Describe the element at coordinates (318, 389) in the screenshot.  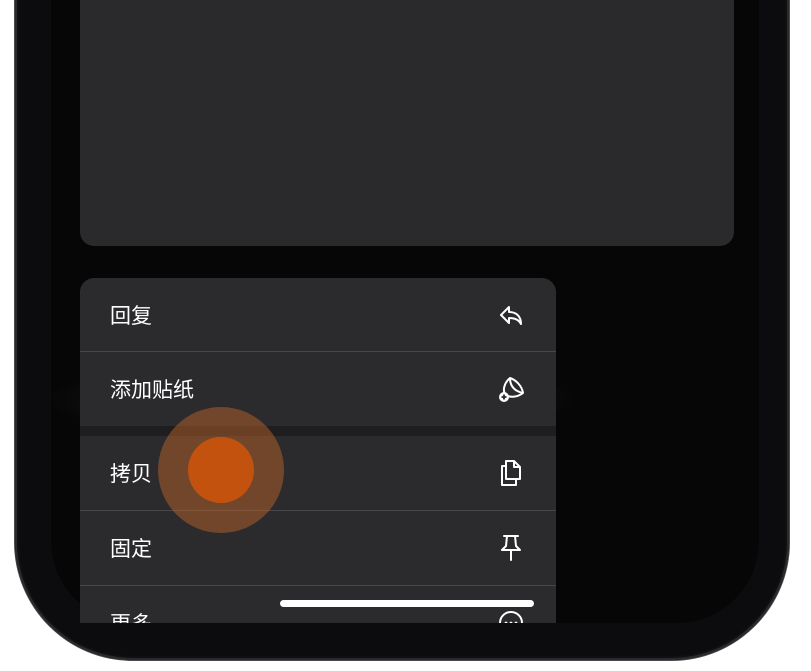
I see `menu-item-add-sticker: 添加贴纸` at that location.